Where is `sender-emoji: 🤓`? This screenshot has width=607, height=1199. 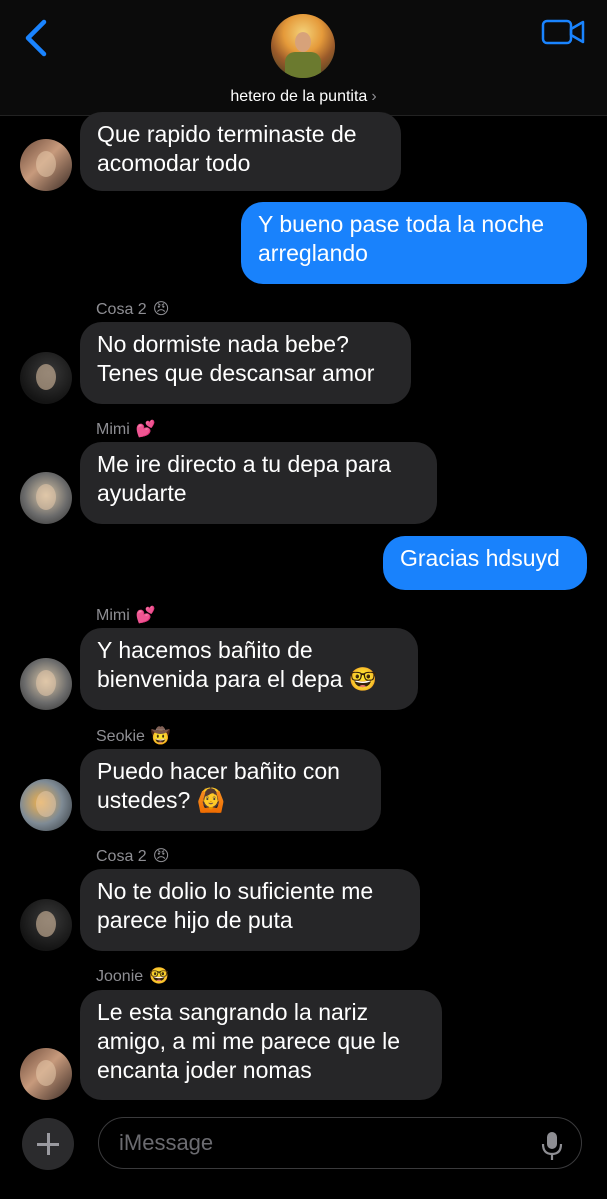
sender-emoji: 🤓 is located at coordinates (159, 976).